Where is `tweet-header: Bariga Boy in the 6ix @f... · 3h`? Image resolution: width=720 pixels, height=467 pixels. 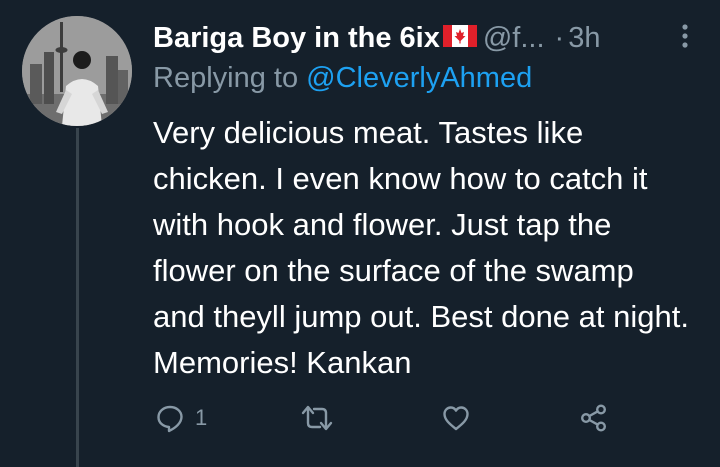
tweet-header: Bariga Boy in the 6ix @f... · 3h is located at coordinates (421, 38).